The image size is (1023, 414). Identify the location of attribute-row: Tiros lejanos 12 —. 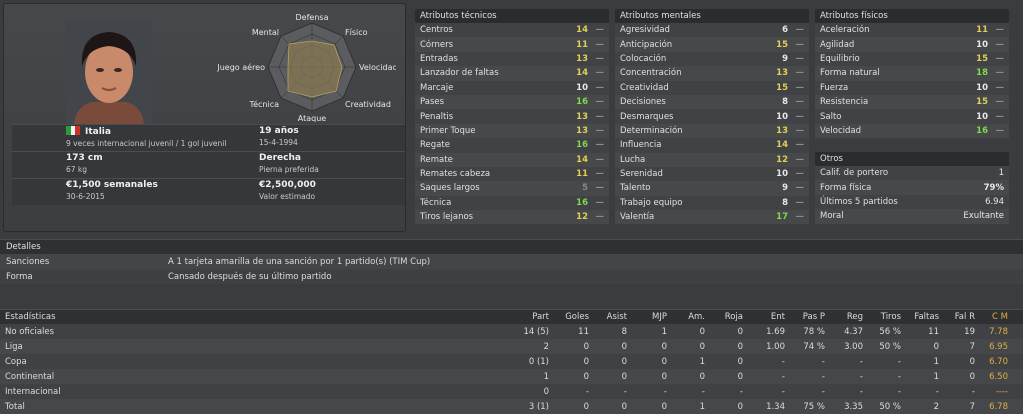
(512, 217).